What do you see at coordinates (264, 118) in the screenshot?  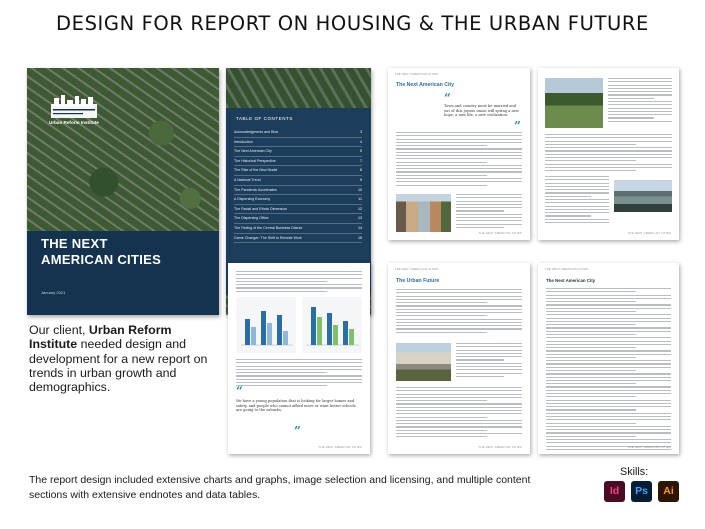 I see `toc-title: TABLE OF CONTENTS` at bounding box center [264, 118].